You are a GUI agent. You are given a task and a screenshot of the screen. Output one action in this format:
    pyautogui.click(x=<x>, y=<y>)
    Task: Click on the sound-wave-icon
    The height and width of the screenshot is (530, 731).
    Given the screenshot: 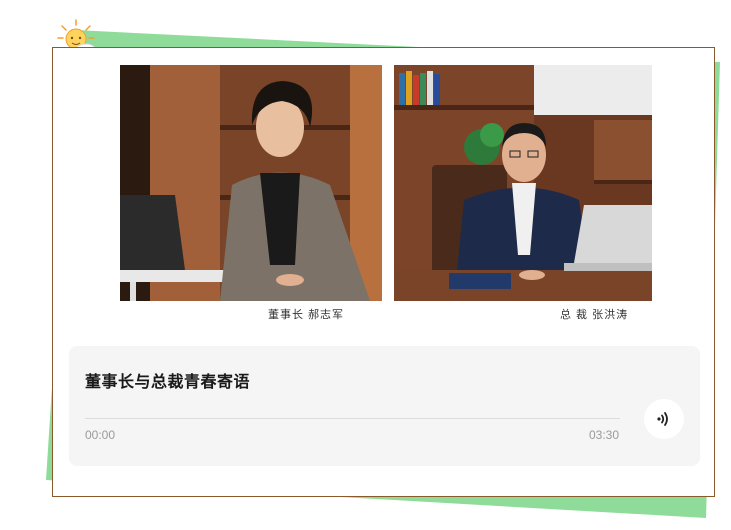 What is the action you would take?
    pyautogui.click(x=662, y=419)
    